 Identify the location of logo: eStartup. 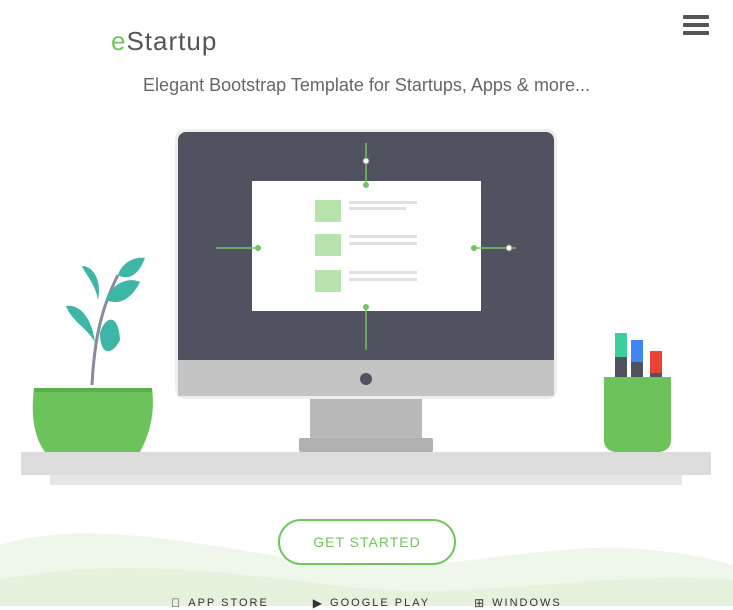
(164, 41).